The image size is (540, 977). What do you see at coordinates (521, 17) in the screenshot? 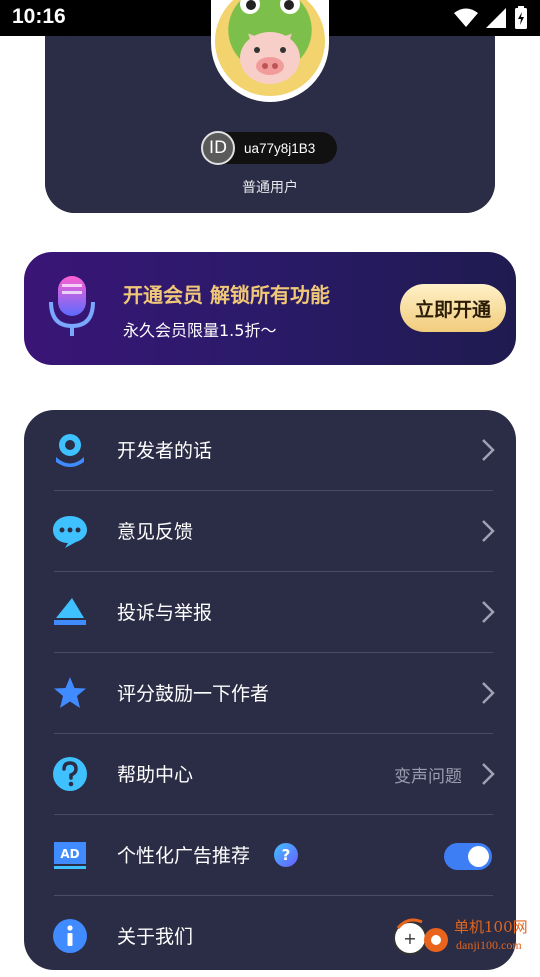
I see `battery-charging-icon` at bounding box center [521, 17].